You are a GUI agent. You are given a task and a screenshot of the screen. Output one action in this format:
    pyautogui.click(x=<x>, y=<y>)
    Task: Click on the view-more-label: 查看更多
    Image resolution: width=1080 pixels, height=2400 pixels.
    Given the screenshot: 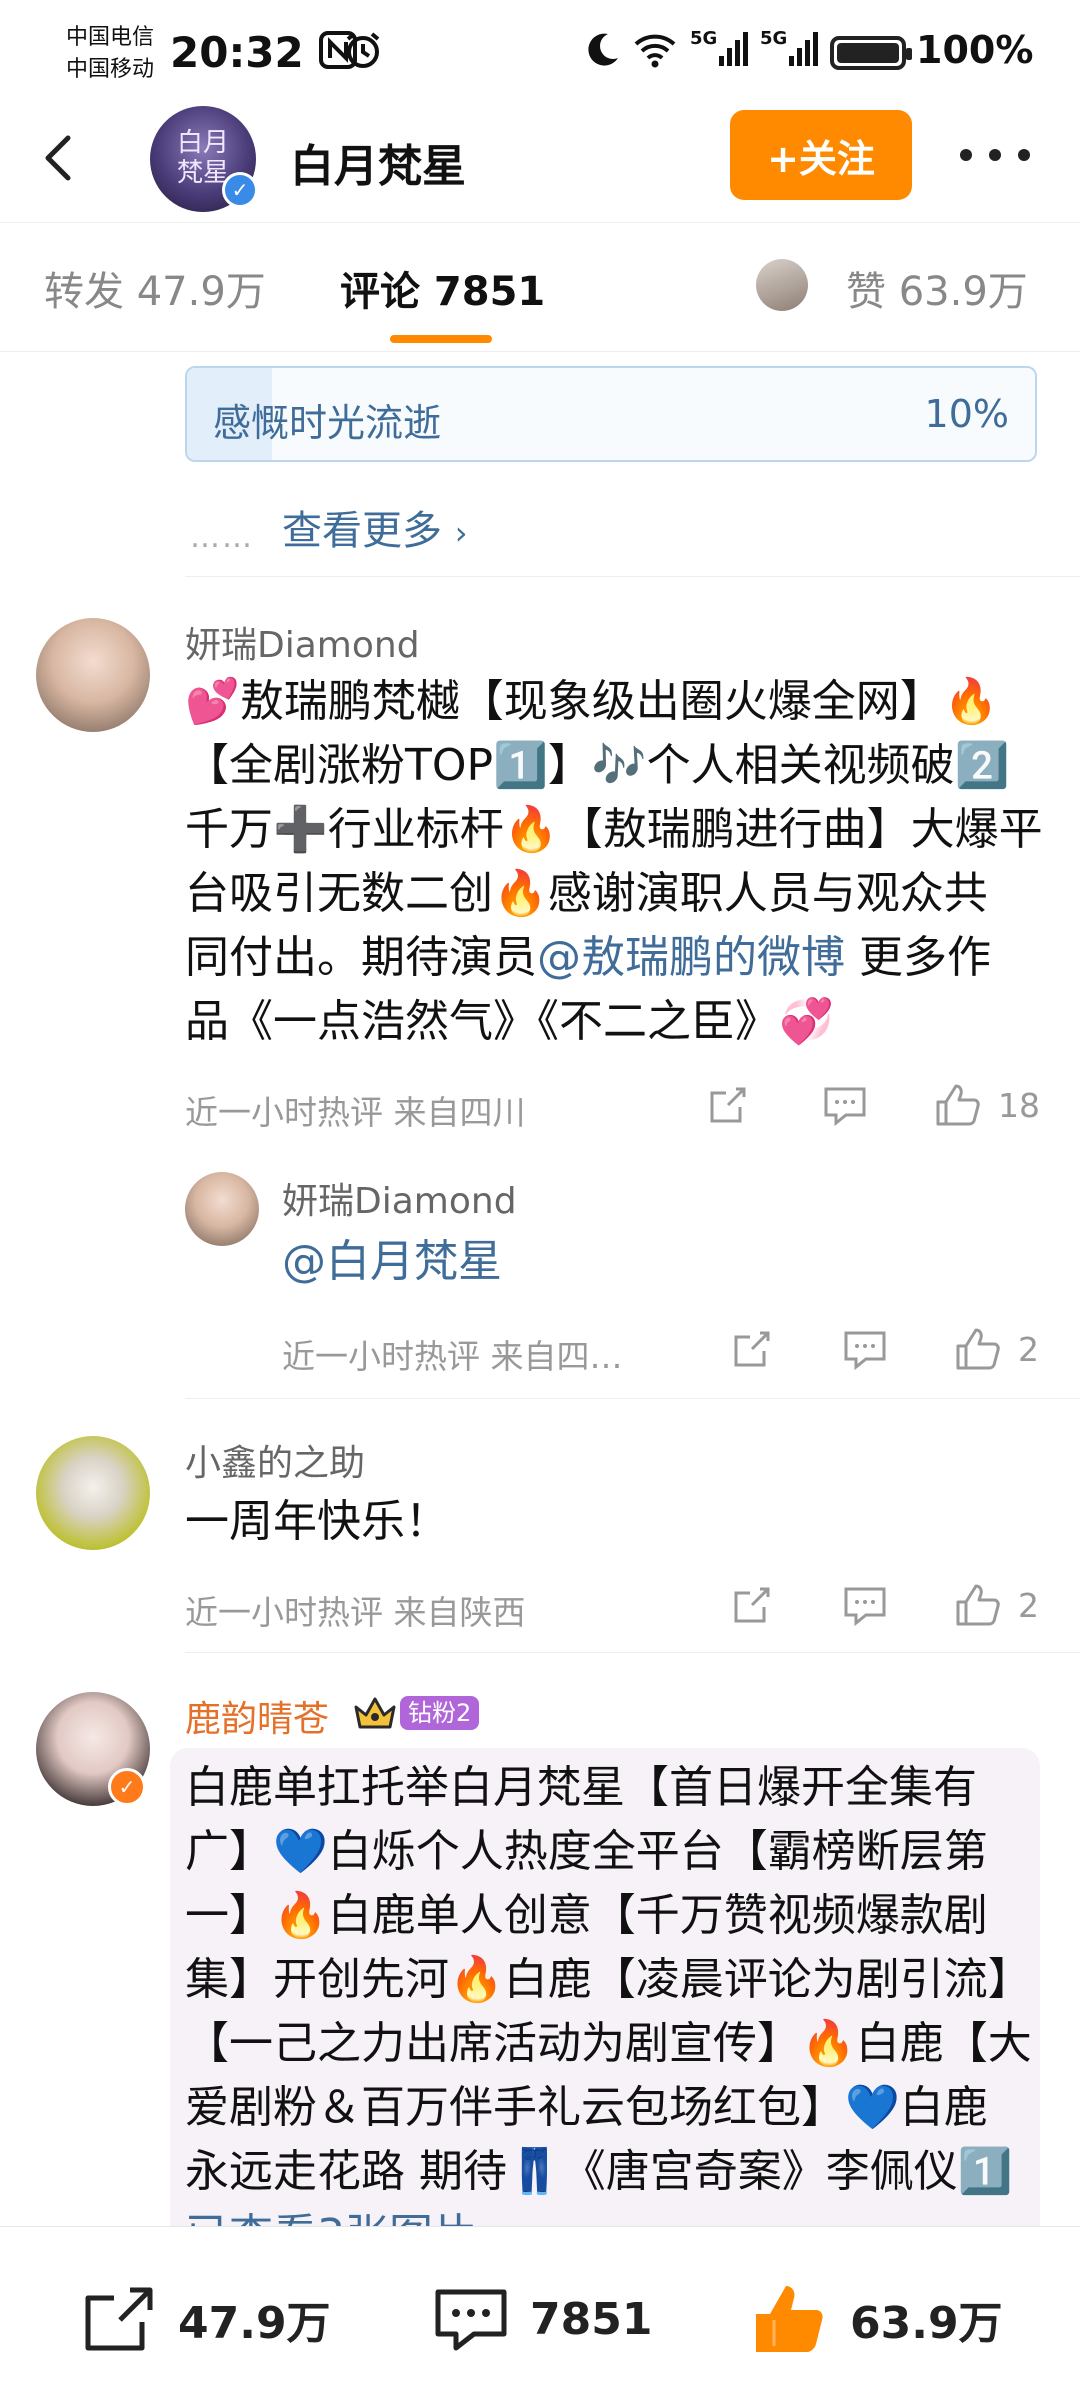 What is the action you would take?
    pyautogui.click(x=362, y=531)
    